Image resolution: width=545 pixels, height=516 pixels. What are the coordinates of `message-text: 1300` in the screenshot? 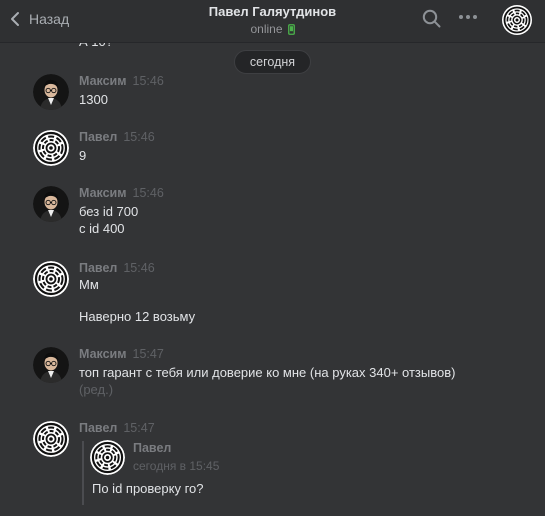 It's located at (93, 99).